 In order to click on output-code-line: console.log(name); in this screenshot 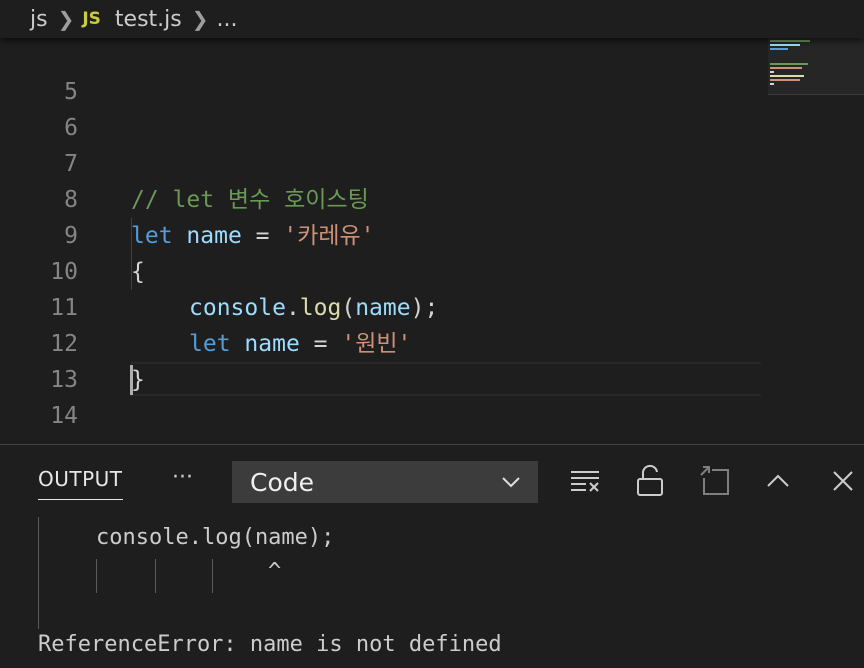, I will do `click(215, 537)`.